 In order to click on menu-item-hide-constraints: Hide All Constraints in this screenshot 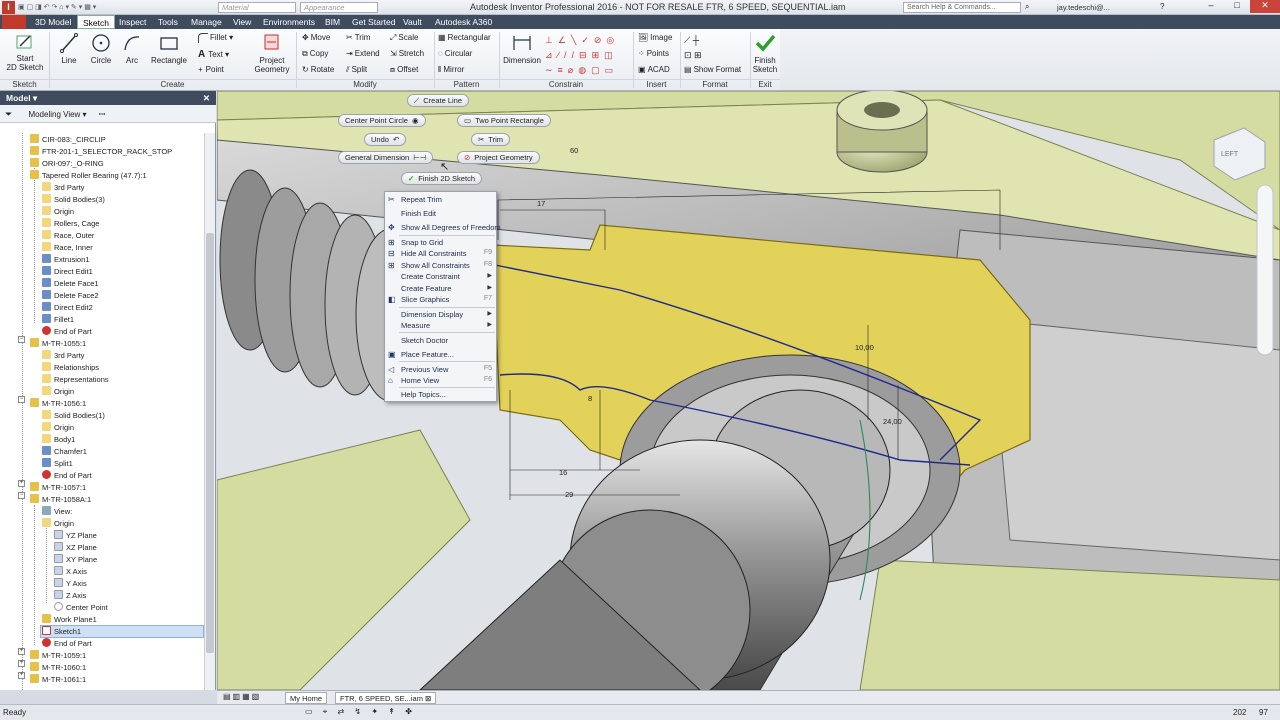, I will do `click(448, 253)`.